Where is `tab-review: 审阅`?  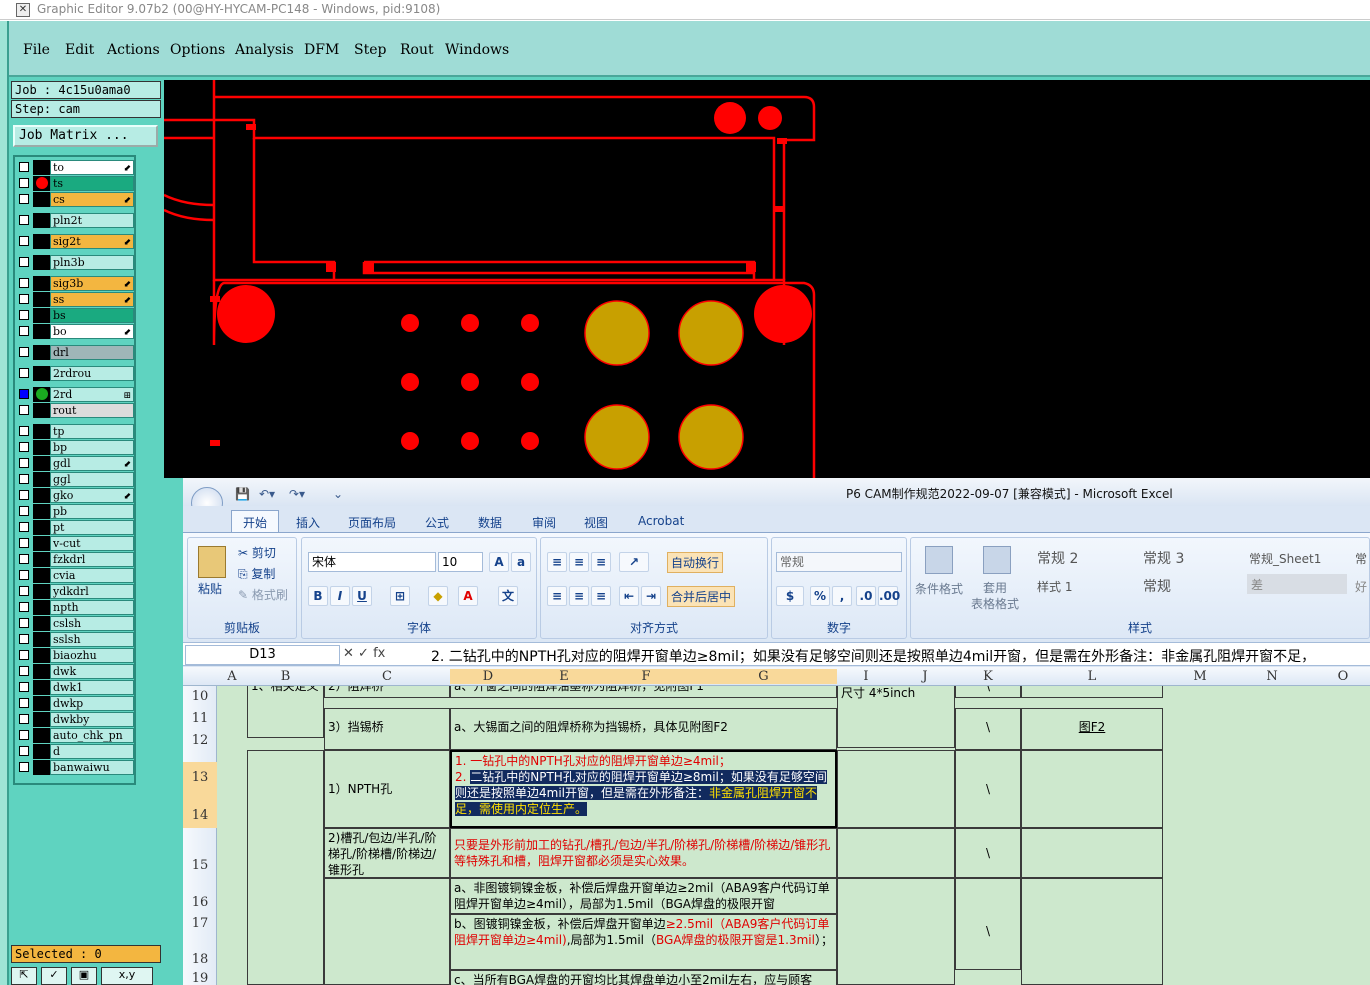 tab-review: 审阅 is located at coordinates (544, 522).